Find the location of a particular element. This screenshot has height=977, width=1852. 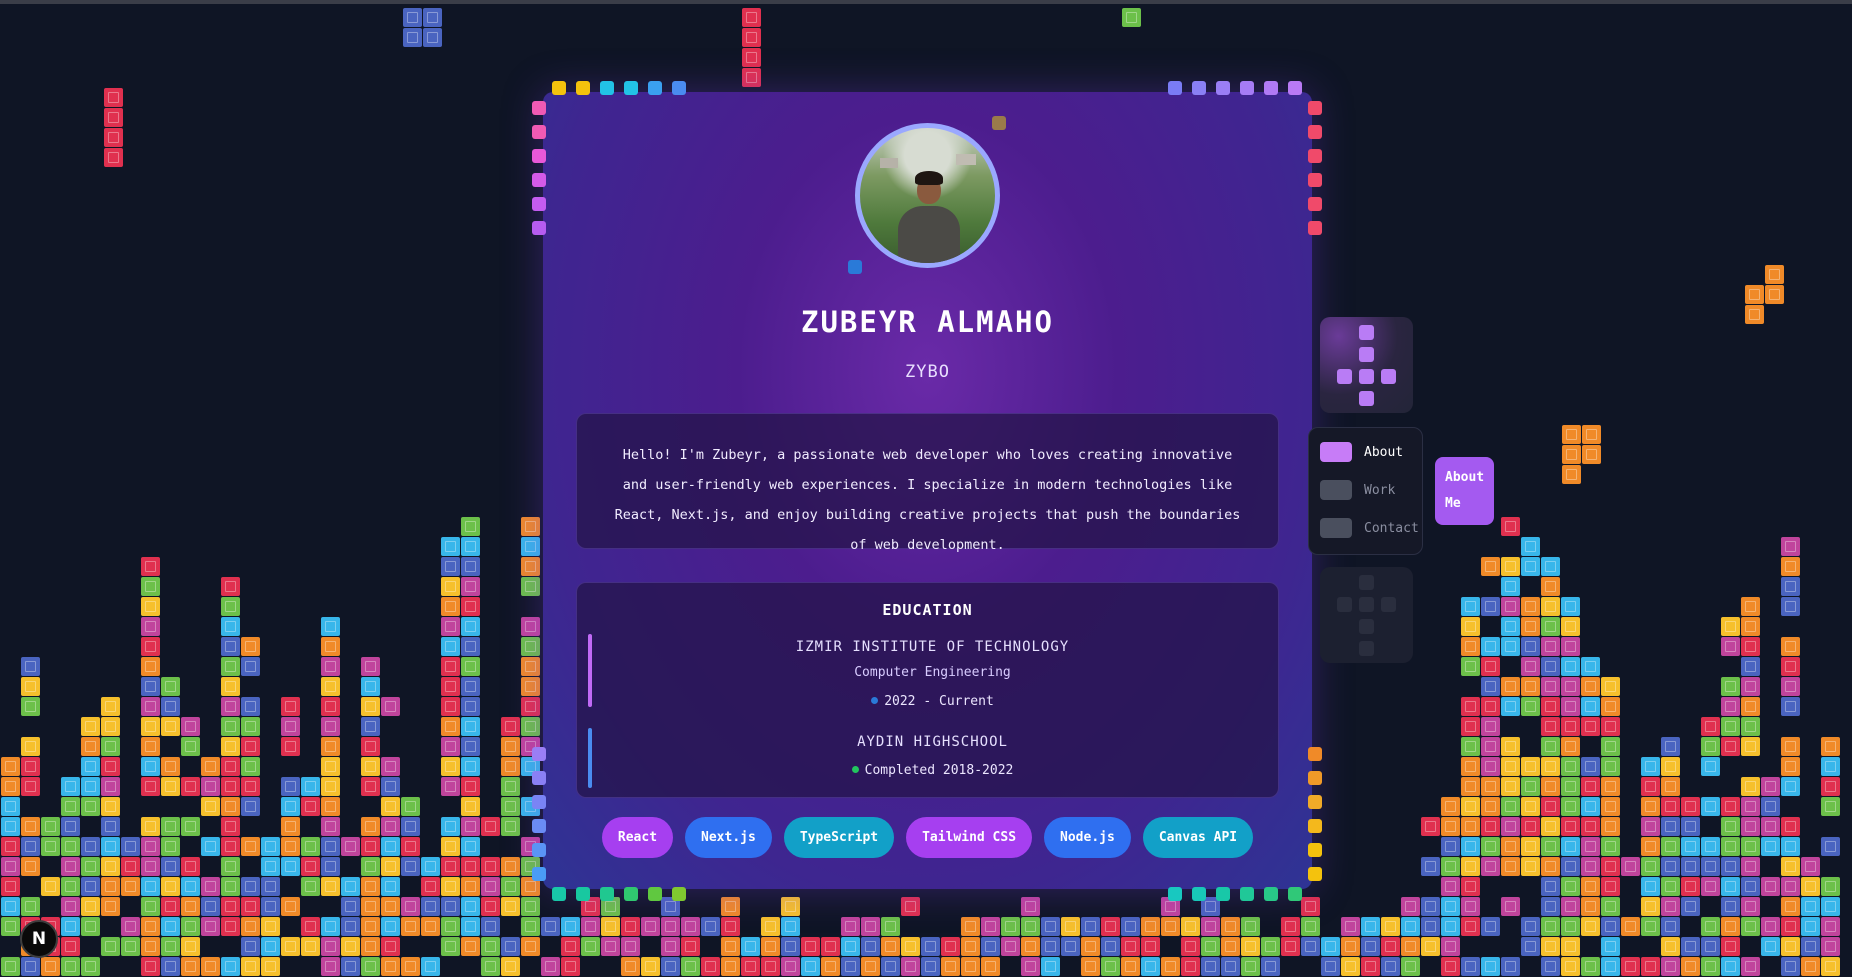

profile-avatar is located at coordinates (927, 195).